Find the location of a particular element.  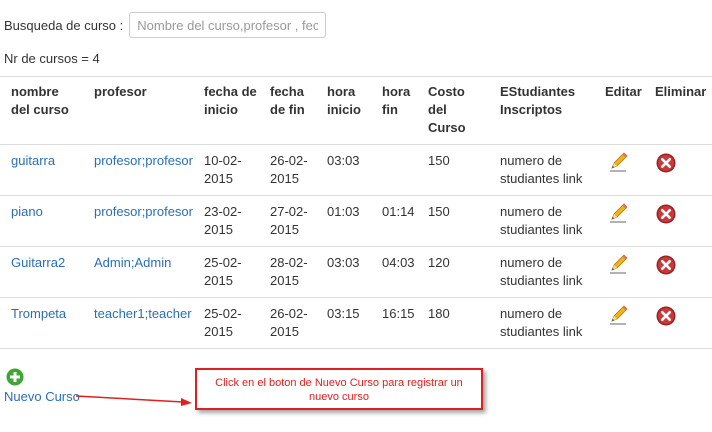

column-header-line: nombre is located at coordinates (35, 91).